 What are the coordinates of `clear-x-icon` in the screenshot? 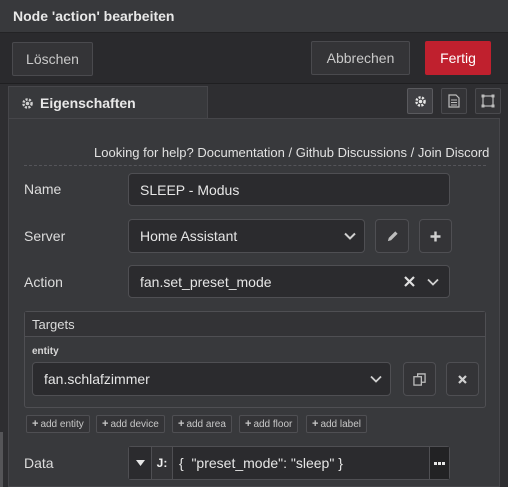 It's located at (409, 281).